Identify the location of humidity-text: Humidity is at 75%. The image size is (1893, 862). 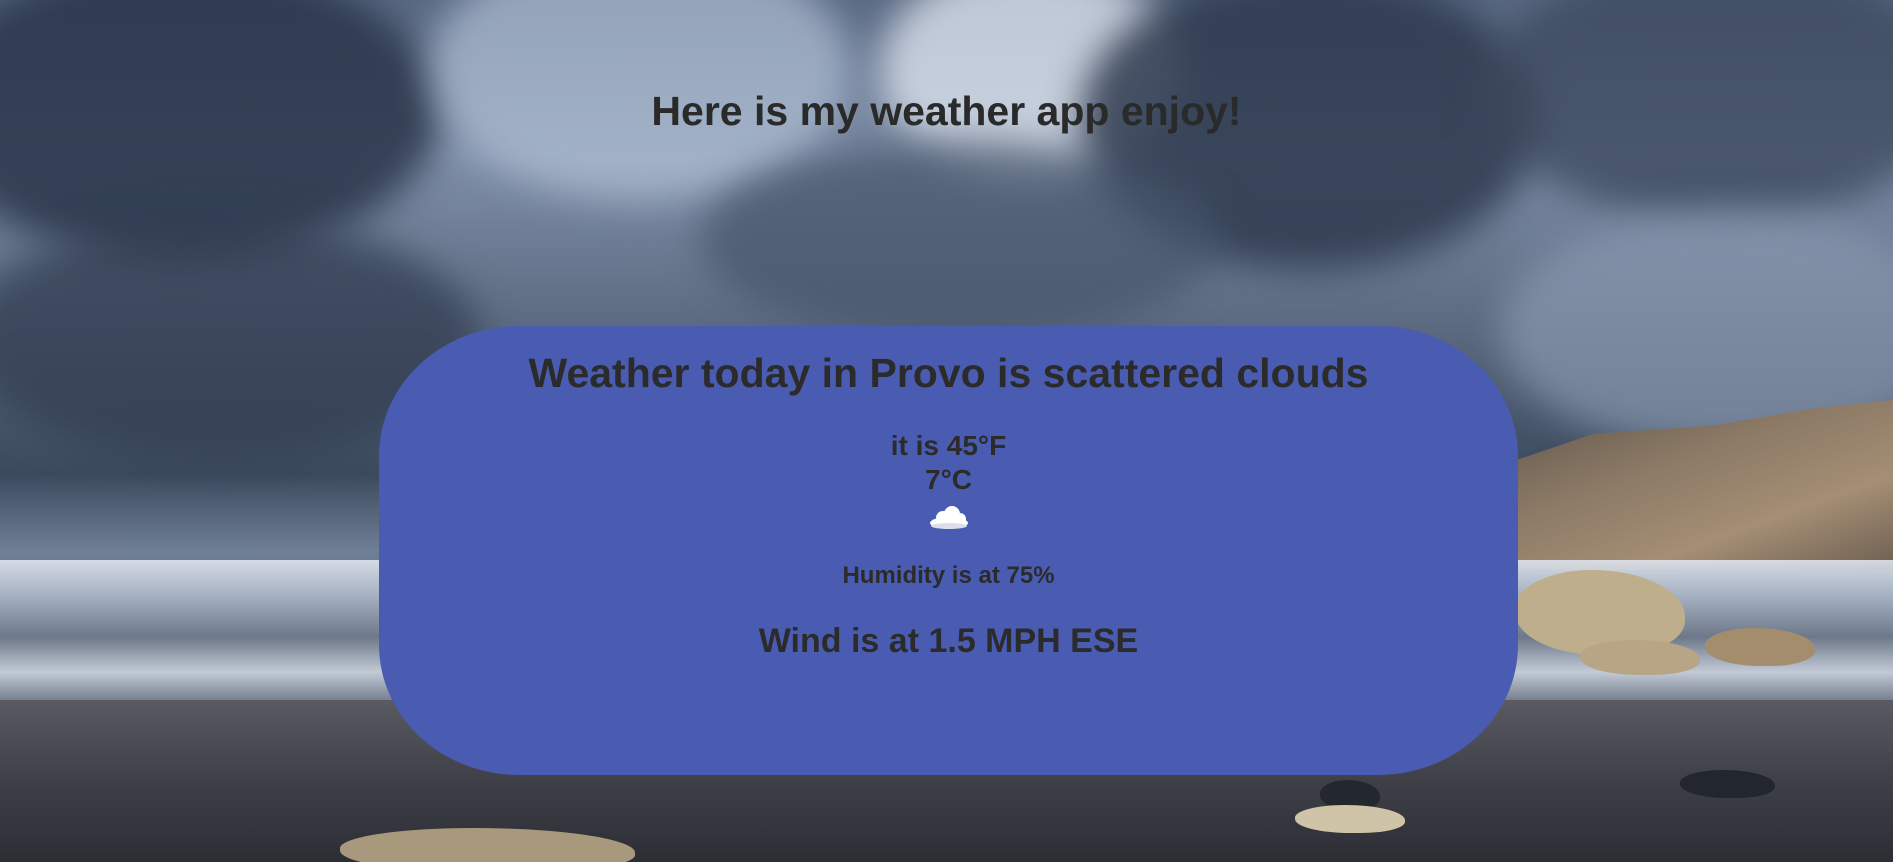
(948, 575).